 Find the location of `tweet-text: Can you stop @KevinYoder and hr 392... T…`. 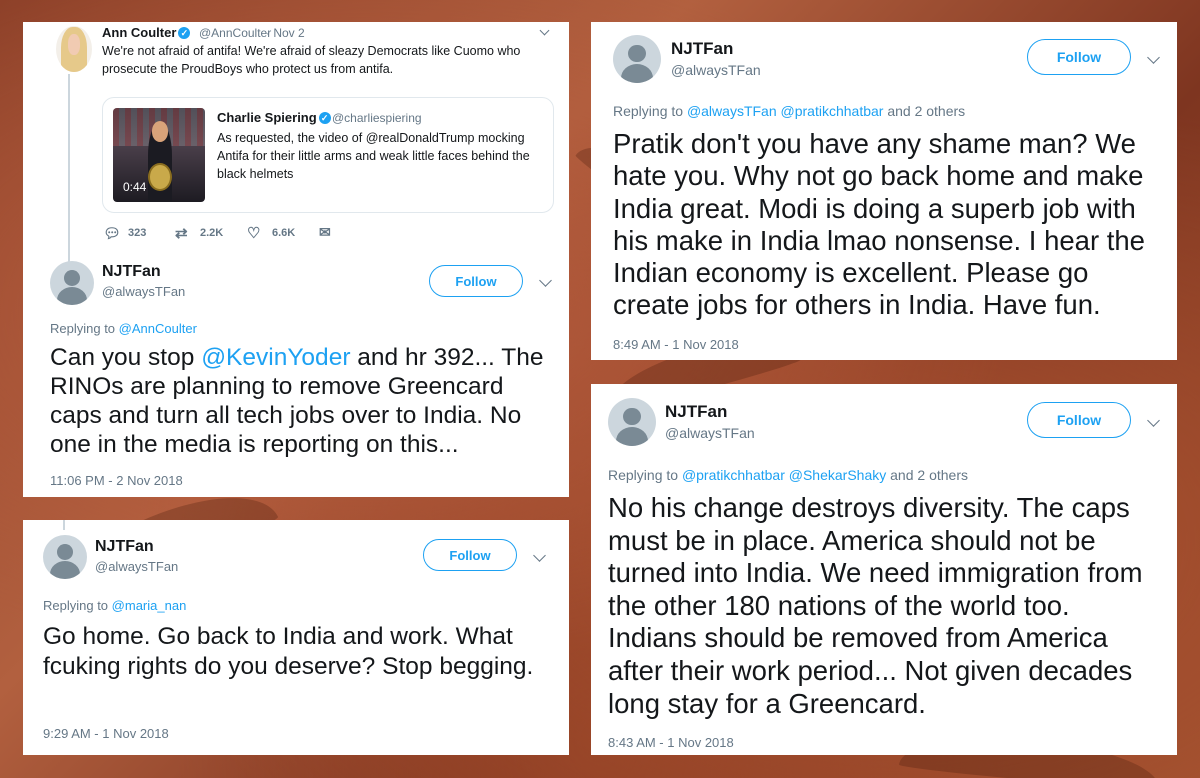

tweet-text: Can you stop @KevinYoder and hr 392... T… is located at coordinates (297, 401).